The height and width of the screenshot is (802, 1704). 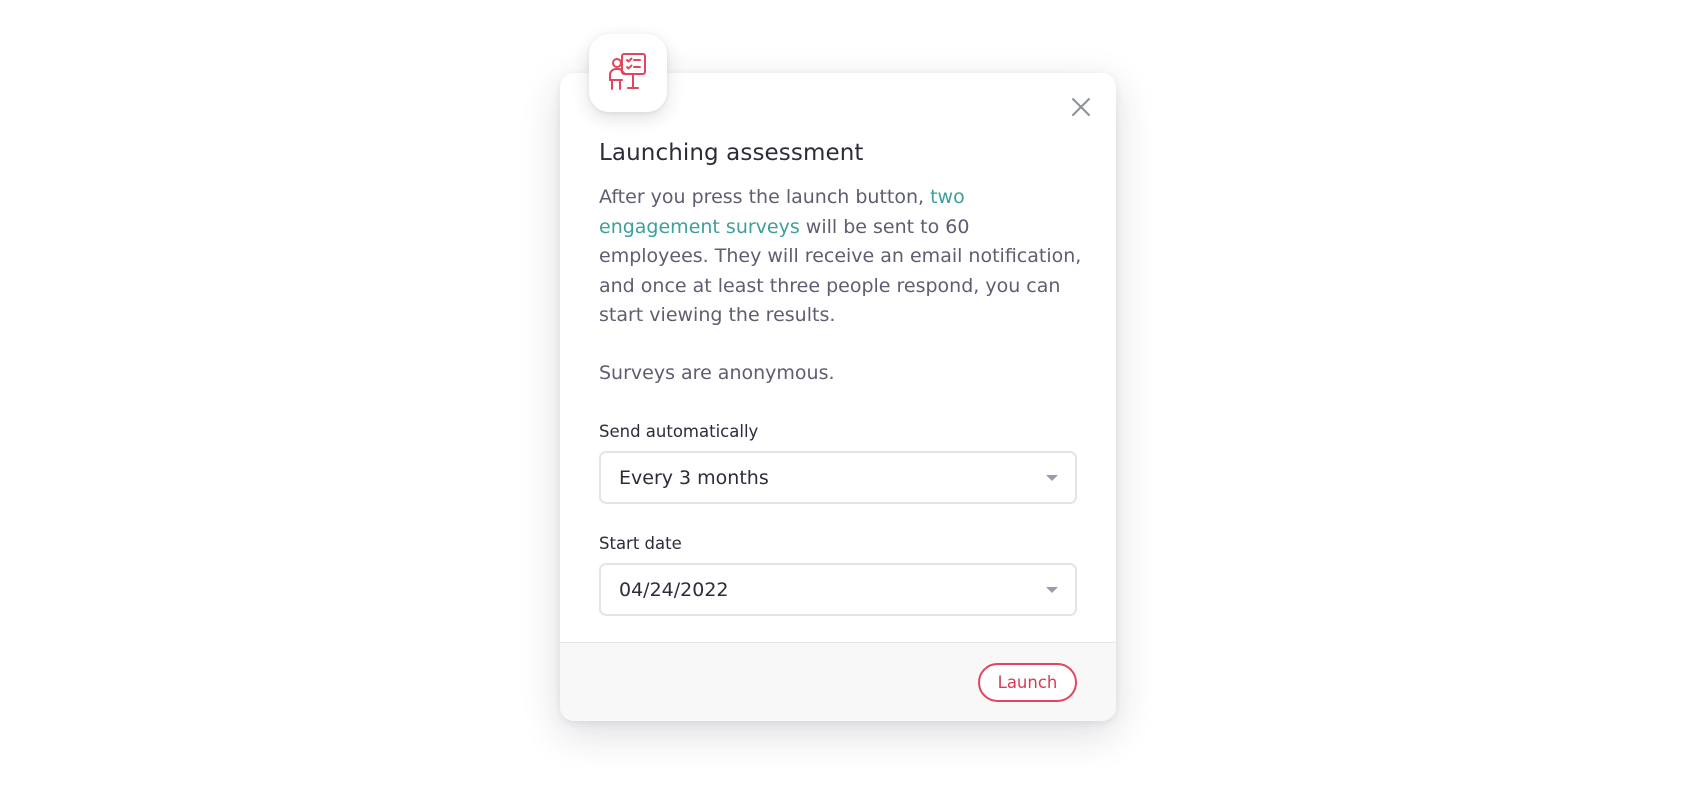 I want to click on presentation-checklist-icon, so click(x=628, y=73).